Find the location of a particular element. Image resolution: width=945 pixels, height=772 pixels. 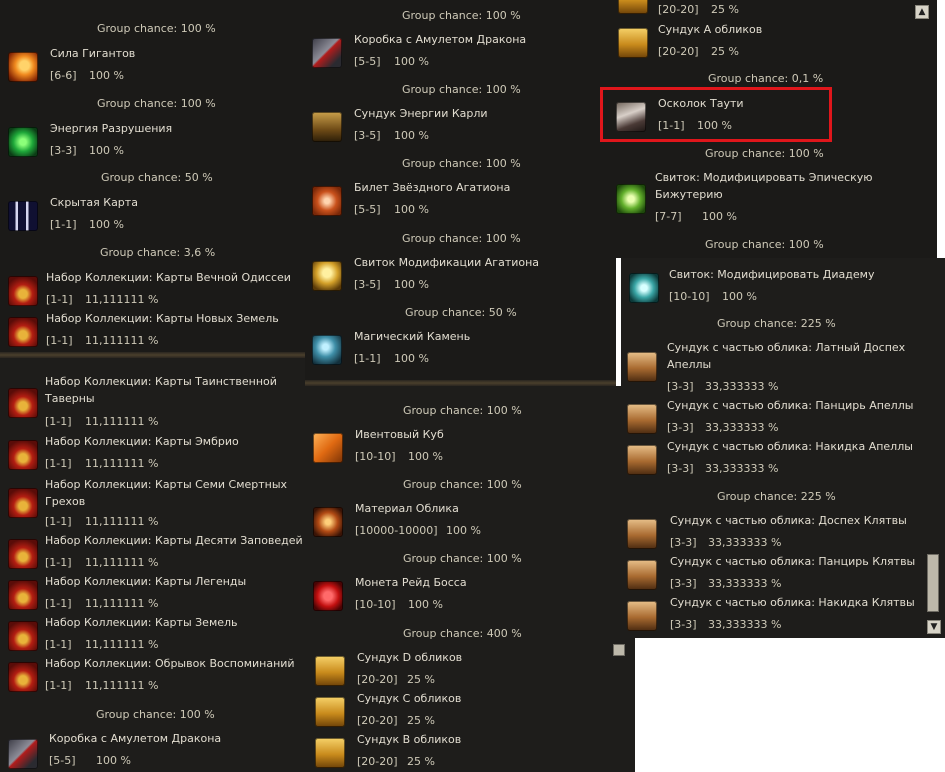

scroll-up-button: ▲ is located at coordinates (922, 12).